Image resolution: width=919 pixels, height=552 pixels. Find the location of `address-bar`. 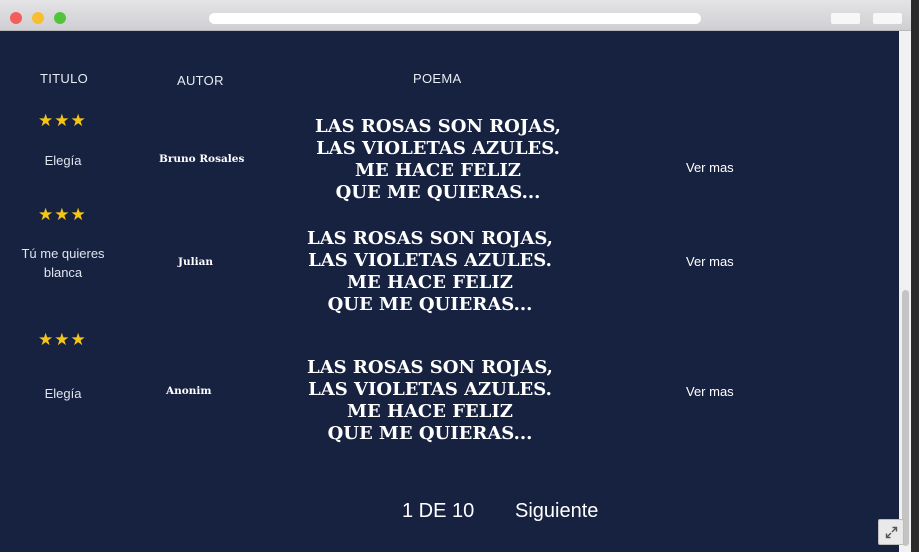

address-bar is located at coordinates (455, 18).